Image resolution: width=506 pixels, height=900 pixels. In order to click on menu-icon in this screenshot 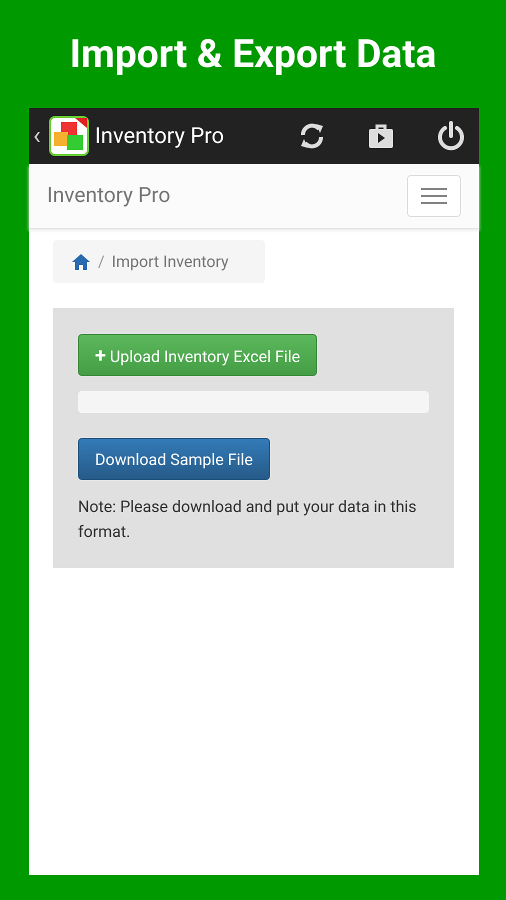, I will do `click(434, 196)`.